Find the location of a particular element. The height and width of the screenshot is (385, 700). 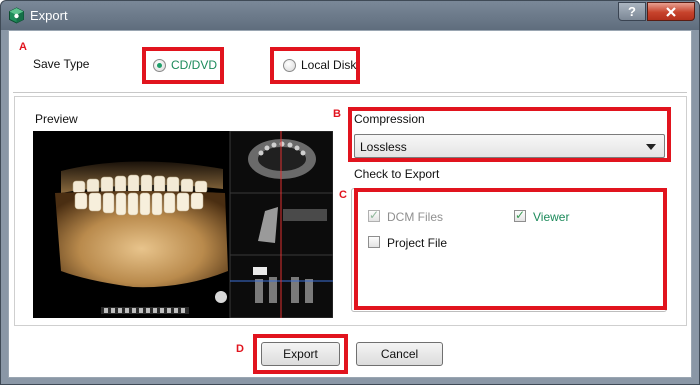

section-divider is located at coordinates (350, 92).